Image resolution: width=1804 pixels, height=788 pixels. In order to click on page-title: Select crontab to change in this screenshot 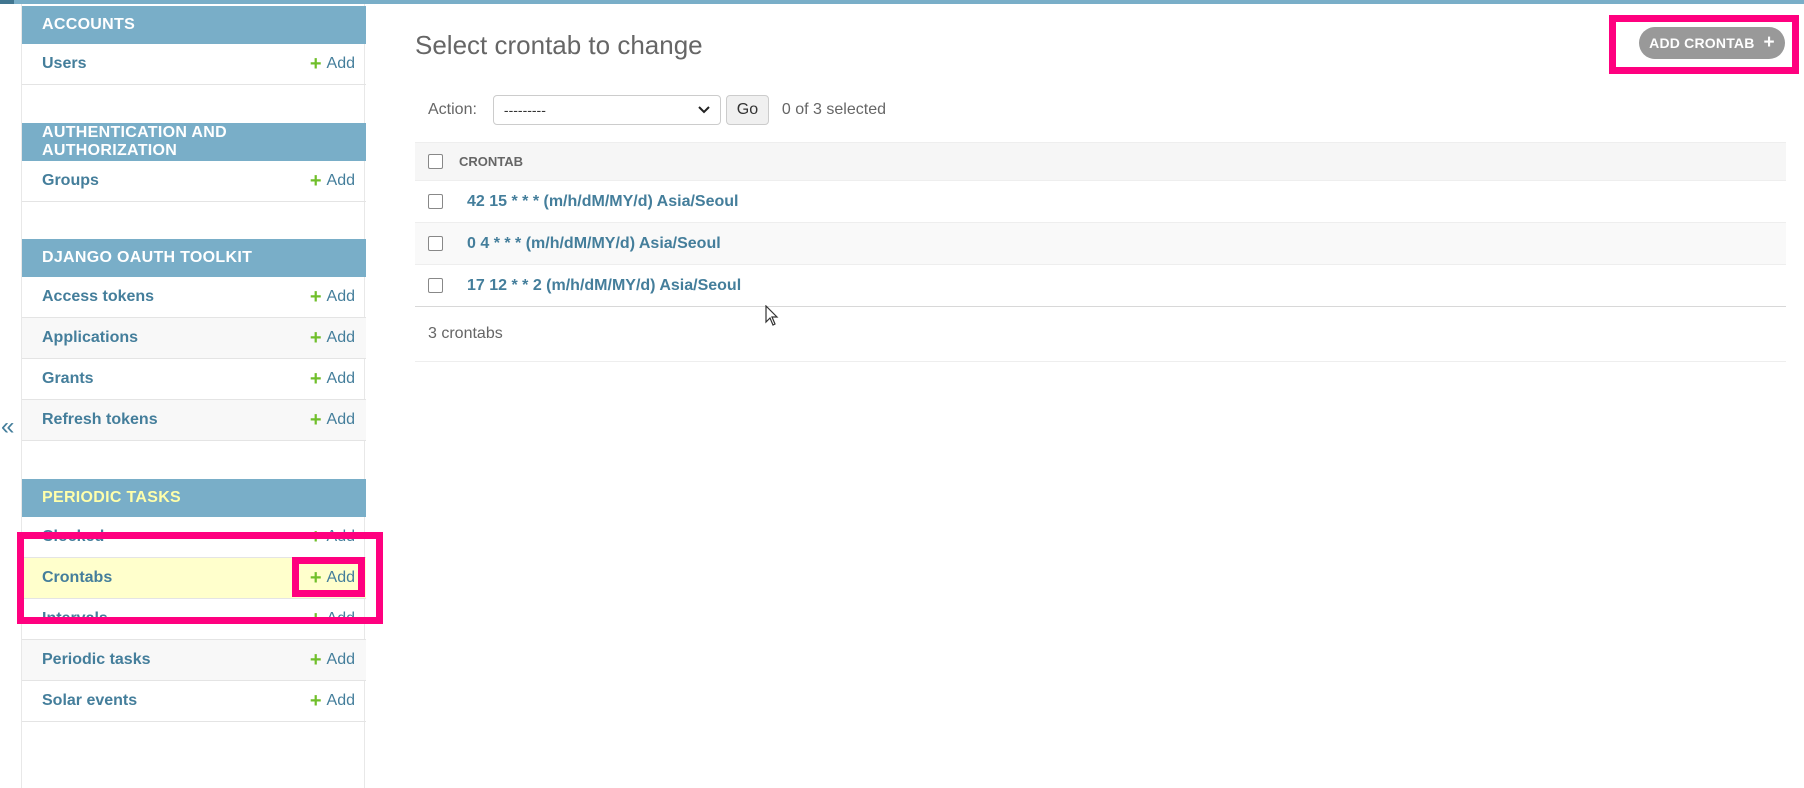, I will do `click(559, 45)`.